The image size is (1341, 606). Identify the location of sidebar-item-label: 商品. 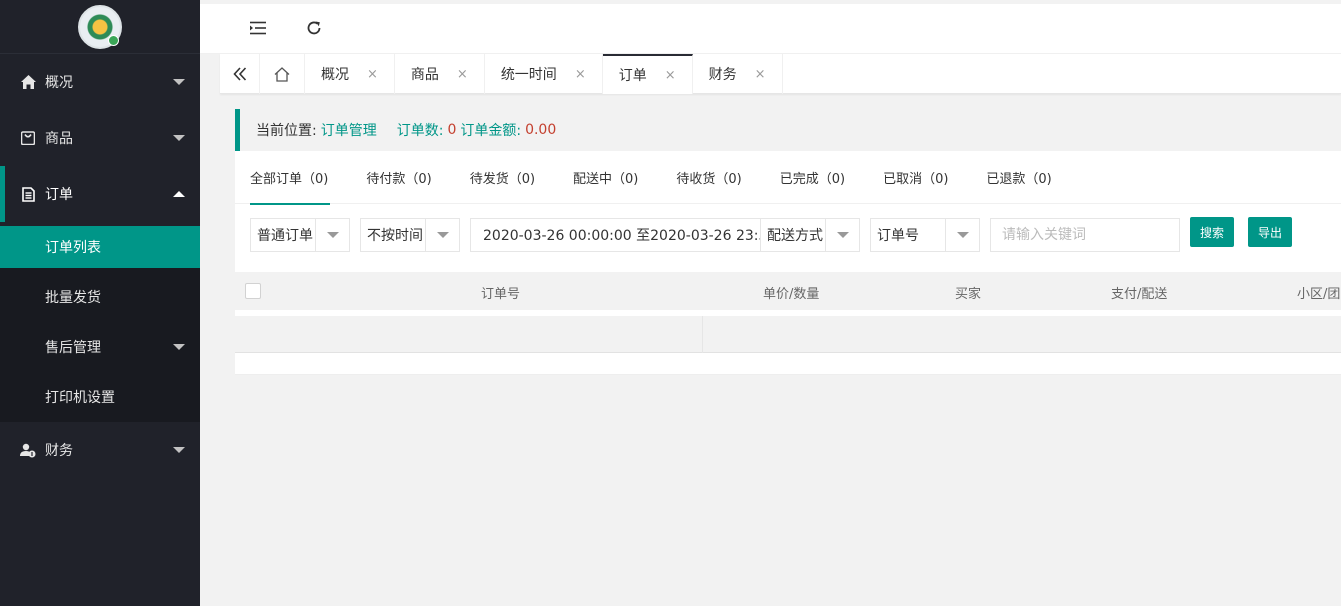
(59, 139).